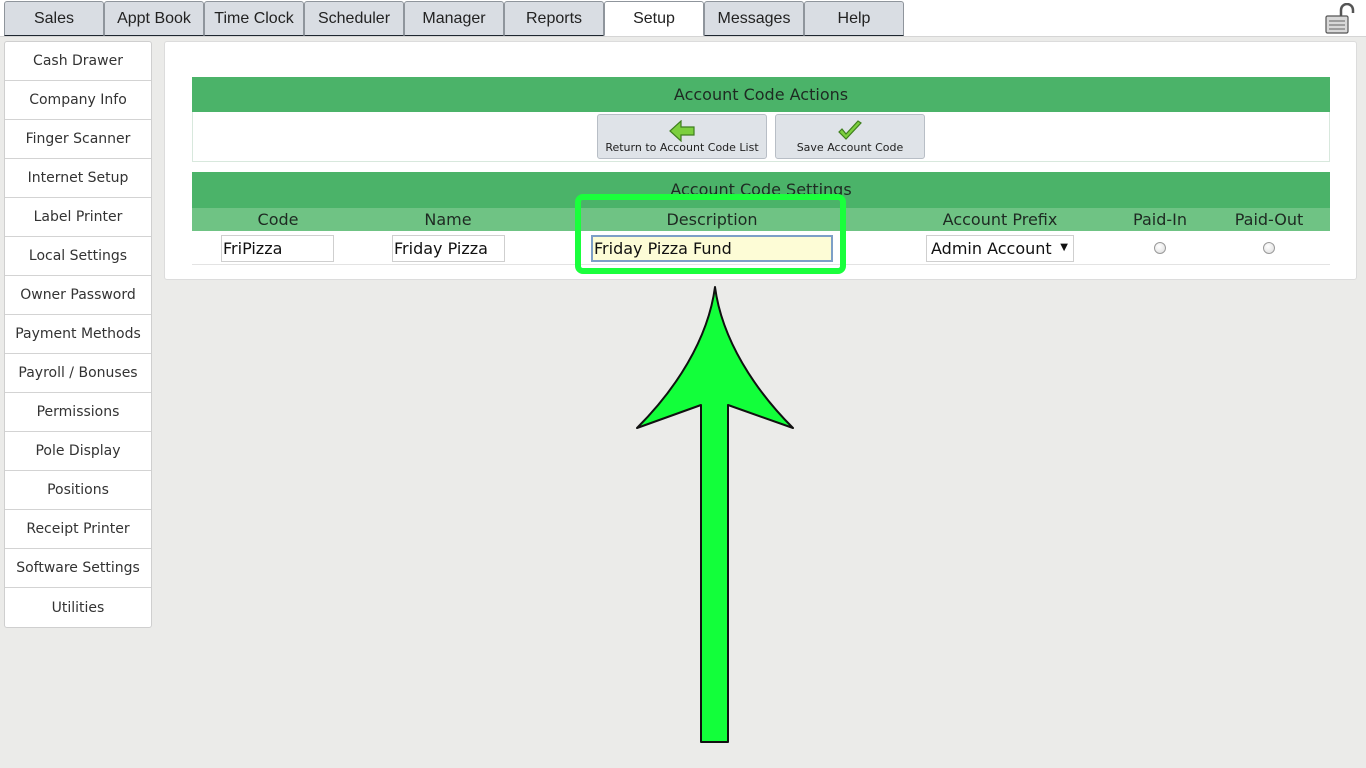 The image size is (1366, 768). What do you see at coordinates (454, 18) in the screenshot?
I see `tab-manager: Manager` at bounding box center [454, 18].